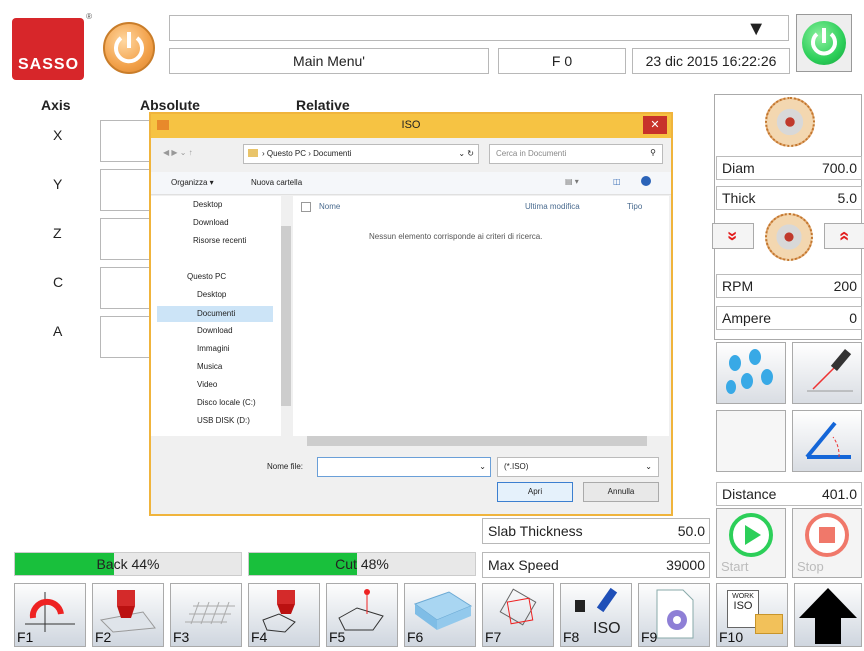 Image resolution: width=864 pixels, height=651 pixels. What do you see at coordinates (674, 615) in the screenshot?
I see `f9-button: F9` at bounding box center [674, 615].